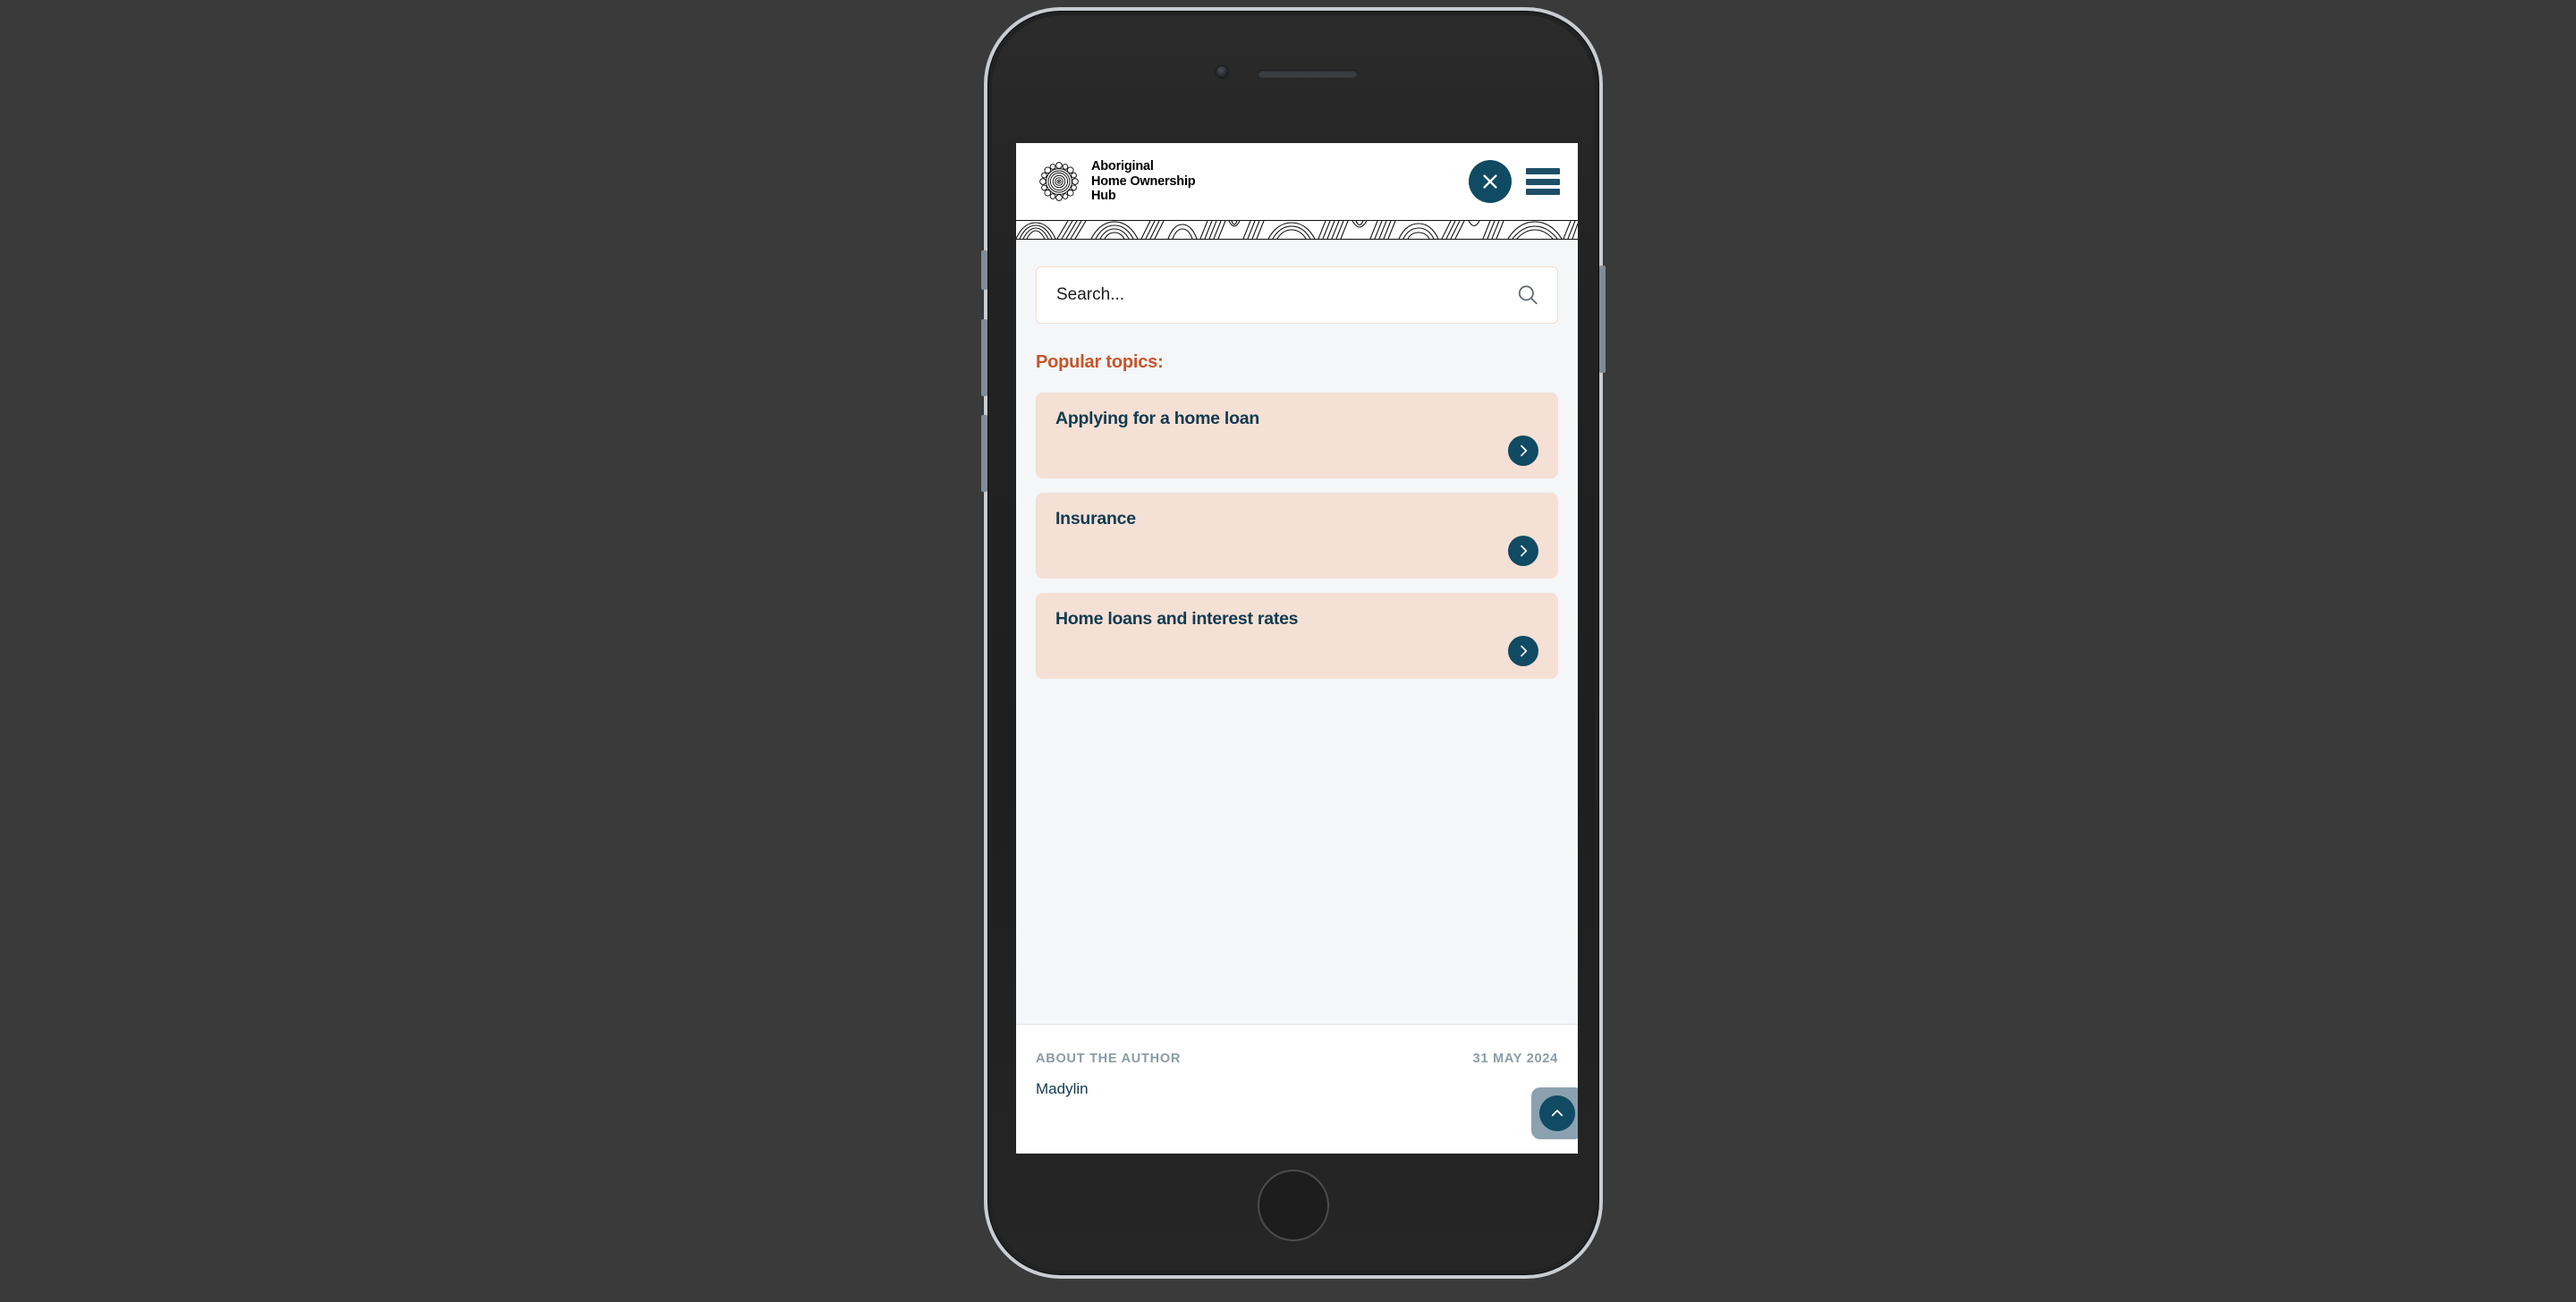  I want to click on topic-title: Applying for a home loan, so click(1157, 418).